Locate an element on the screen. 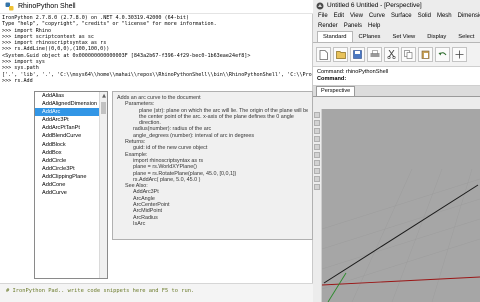  tab-select: Select is located at coordinates (466, 36).